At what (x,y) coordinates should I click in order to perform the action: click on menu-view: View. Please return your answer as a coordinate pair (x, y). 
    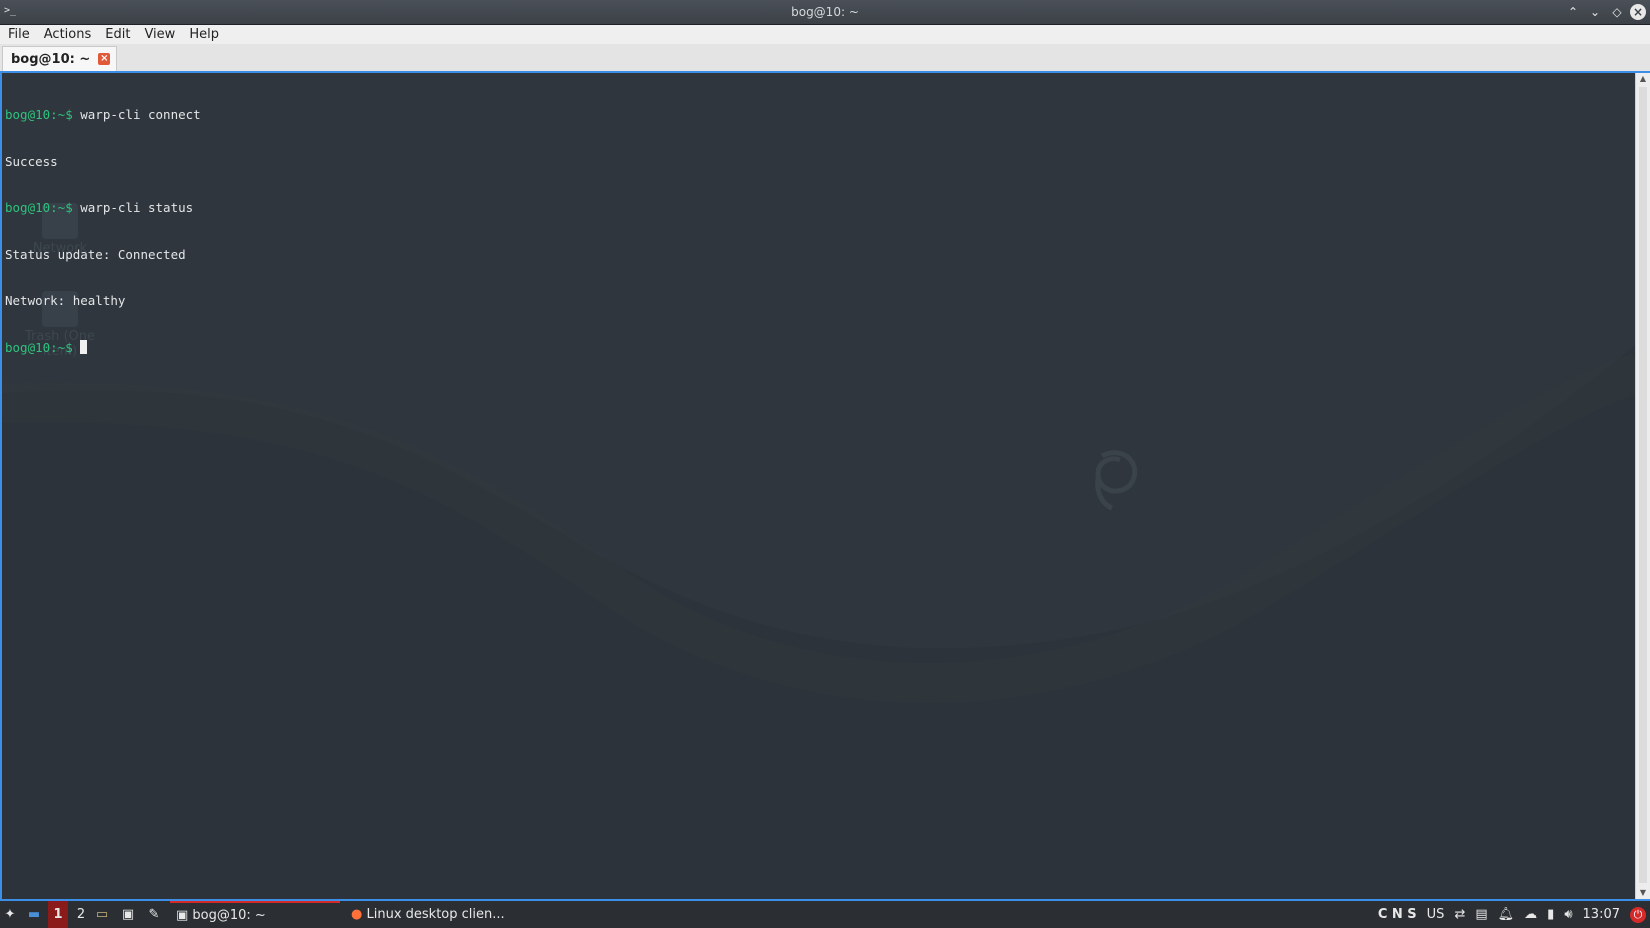
    Looking at the image, I should click on (158, 34).